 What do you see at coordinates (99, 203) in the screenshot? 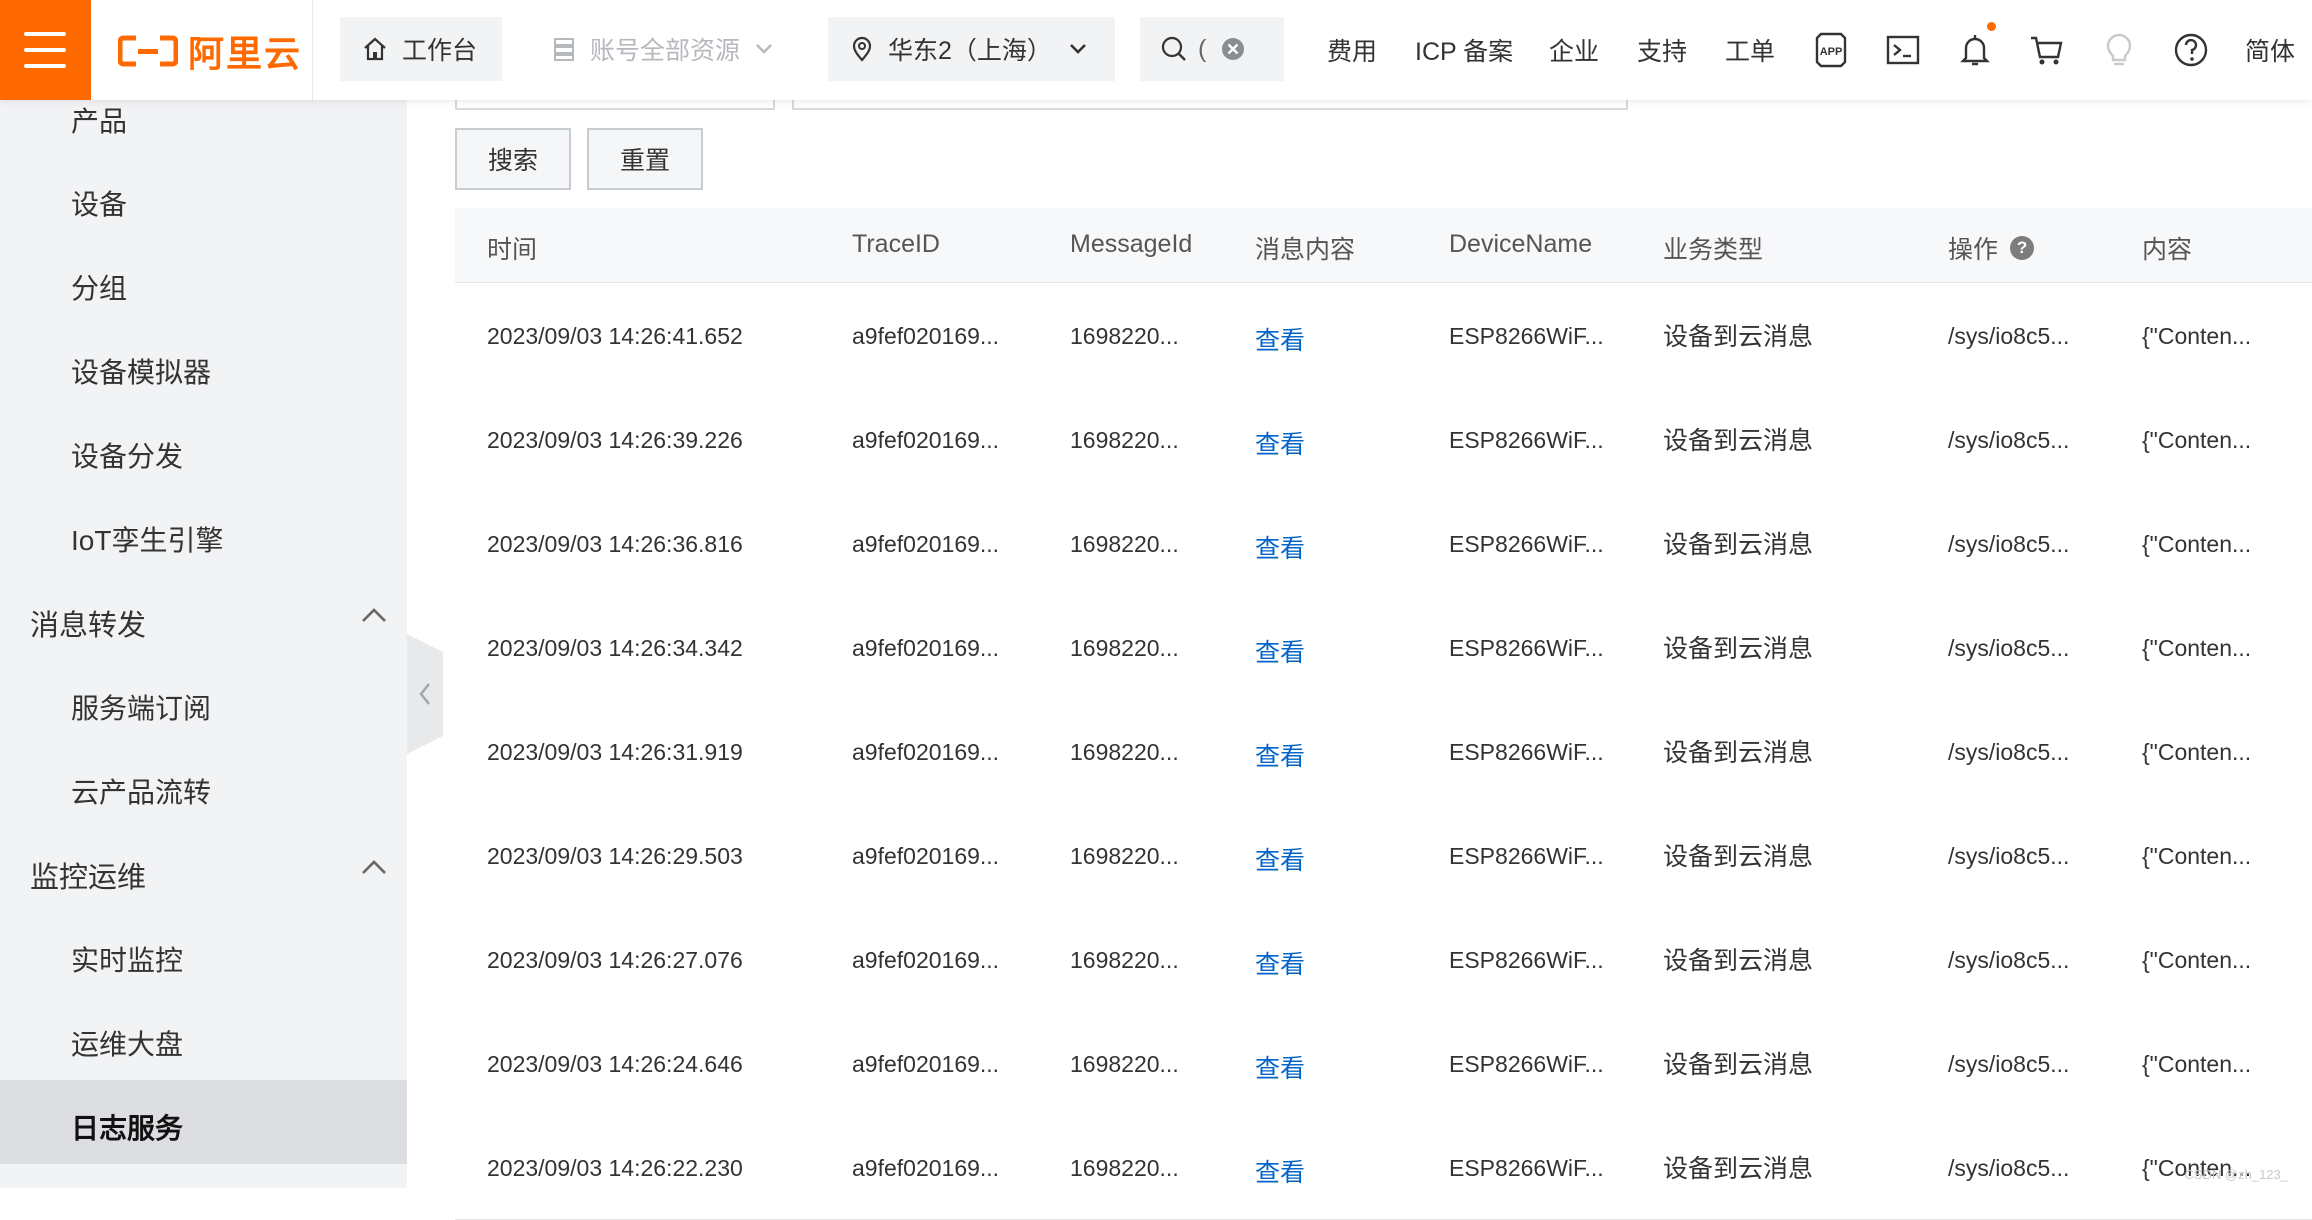
I see `sidebar-item-devices: 设备` at bounding box center [99, 203].